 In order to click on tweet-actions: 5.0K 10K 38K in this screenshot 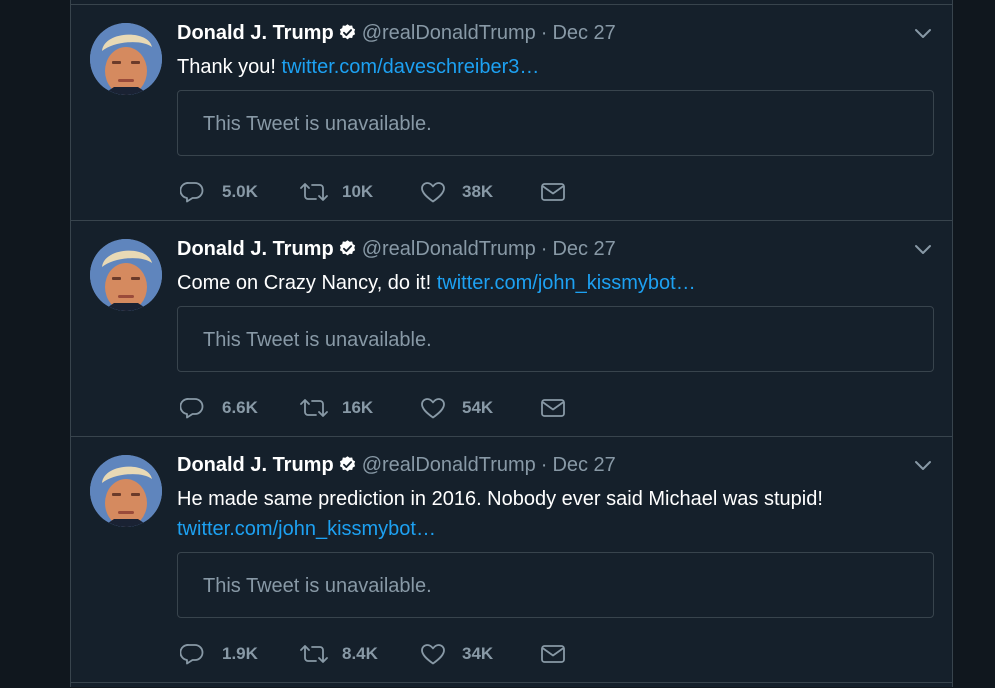, I will do `click(380, 192)`.